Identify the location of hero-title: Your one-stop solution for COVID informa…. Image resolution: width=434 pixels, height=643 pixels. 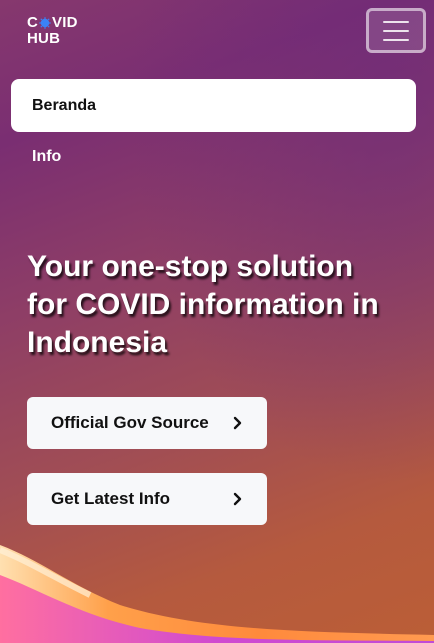
(203, 304).